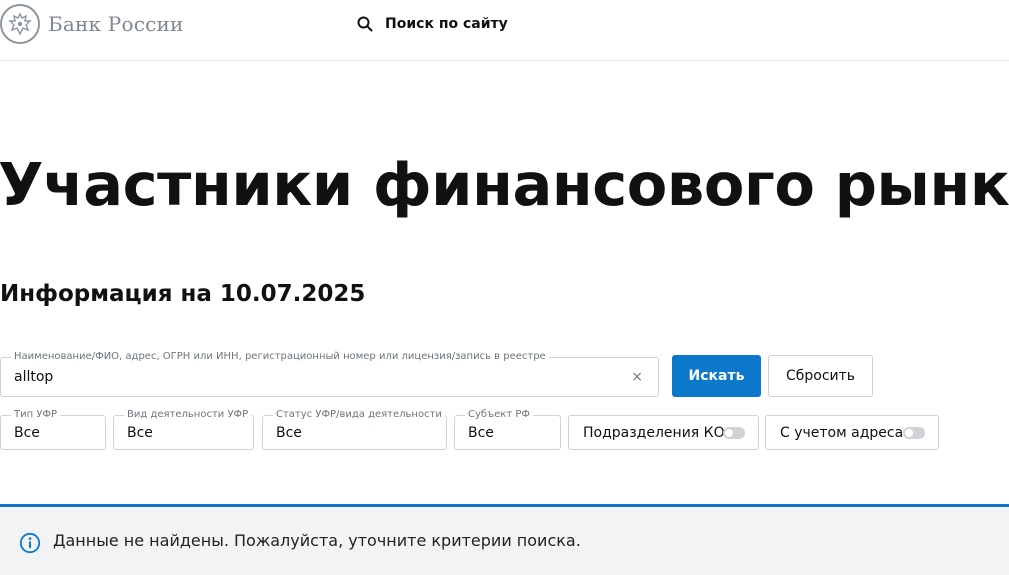 This screenshot has width=1009, height=575. Describe the element at coordinates (914, 432) in the screenshot. I see `with-address-switch` at that location.